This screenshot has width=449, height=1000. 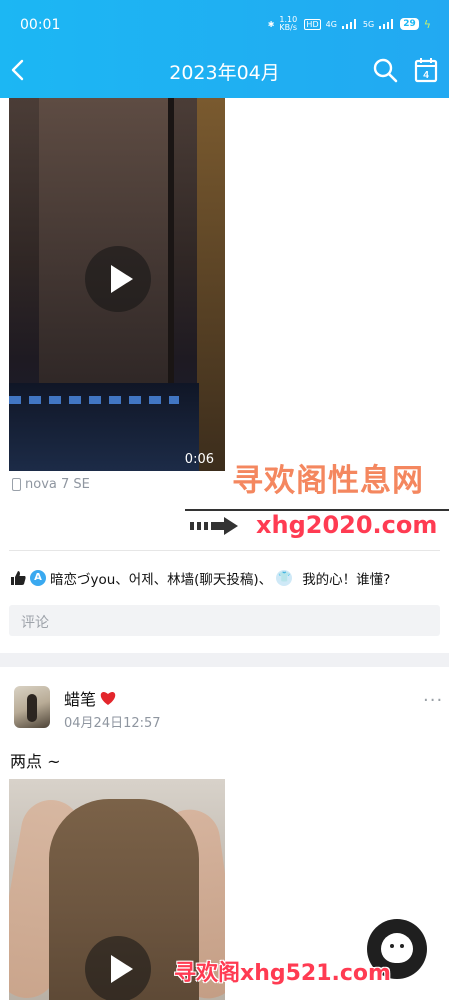 What do you see at coordinates (427, 24) in the screenshot?
I see `charging-icon: ϟ` at bounding box center [427, 24].